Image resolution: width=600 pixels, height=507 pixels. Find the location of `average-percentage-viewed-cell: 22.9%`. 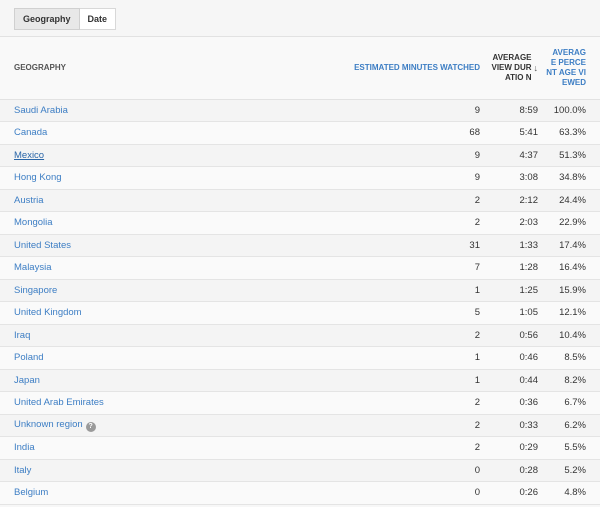

average-percentage-viewed-cell: 22.9% is located at coordinates (570, 223).